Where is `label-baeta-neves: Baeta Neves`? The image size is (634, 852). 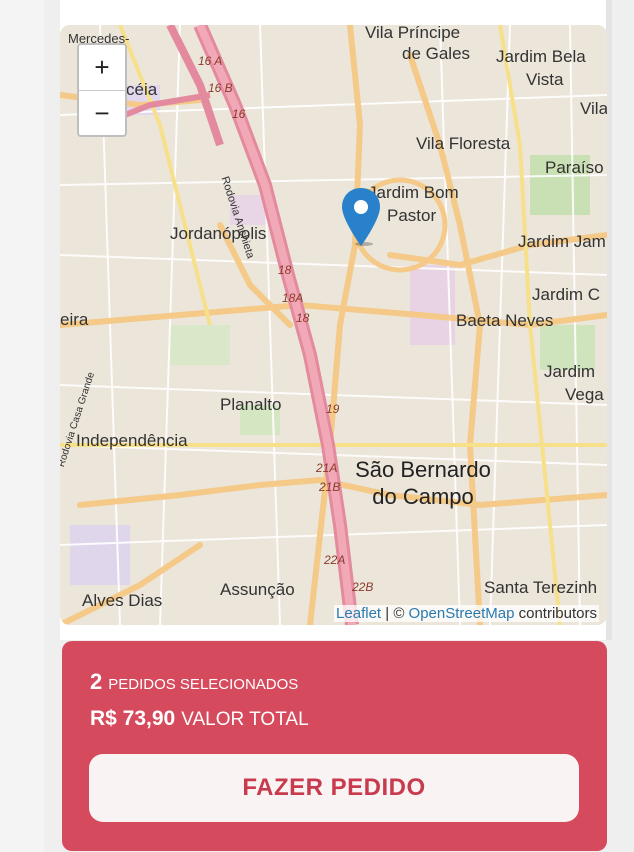 label-baeta-neves: Baeta Neves is located at coordinates (505, 320).